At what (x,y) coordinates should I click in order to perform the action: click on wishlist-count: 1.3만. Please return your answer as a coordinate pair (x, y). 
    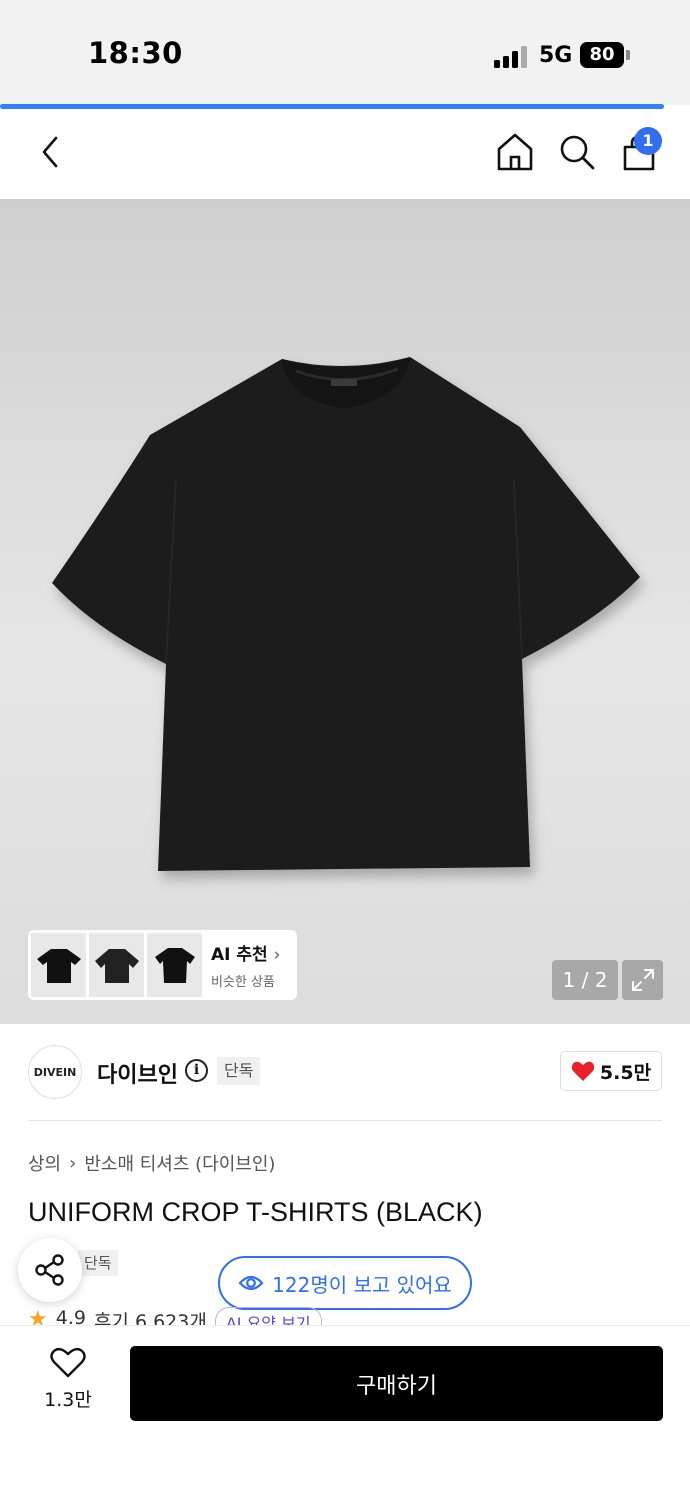
    Looking at the image, I should click on (68, 1400).